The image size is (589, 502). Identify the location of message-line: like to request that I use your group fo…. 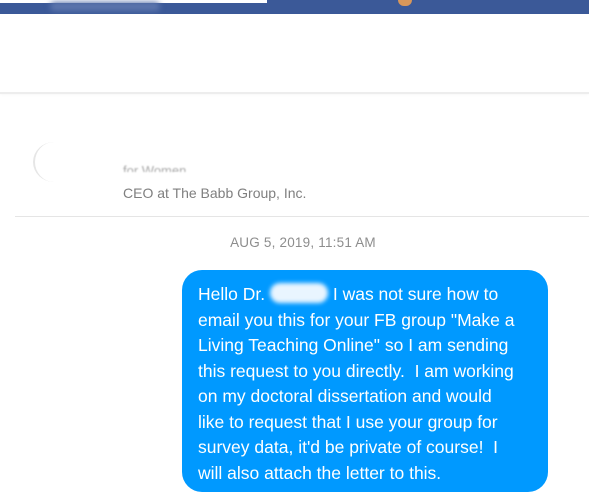
(348, 421).